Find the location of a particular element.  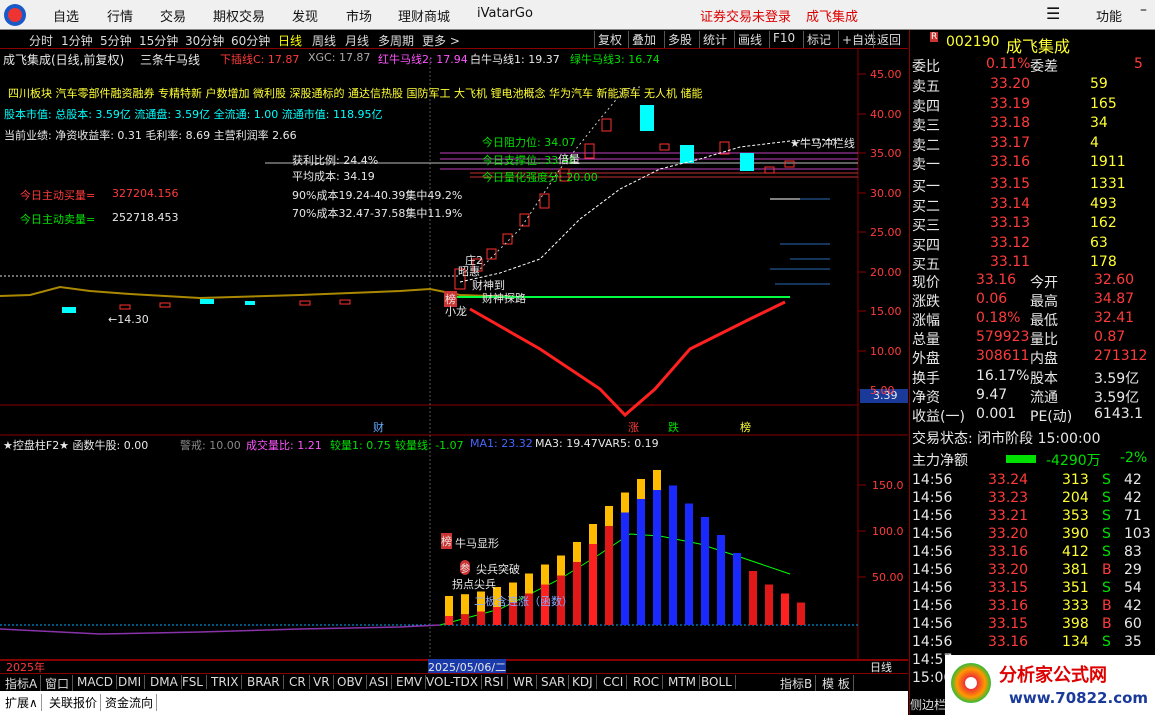

tab: BOLL is located at coordinates (717, 682).